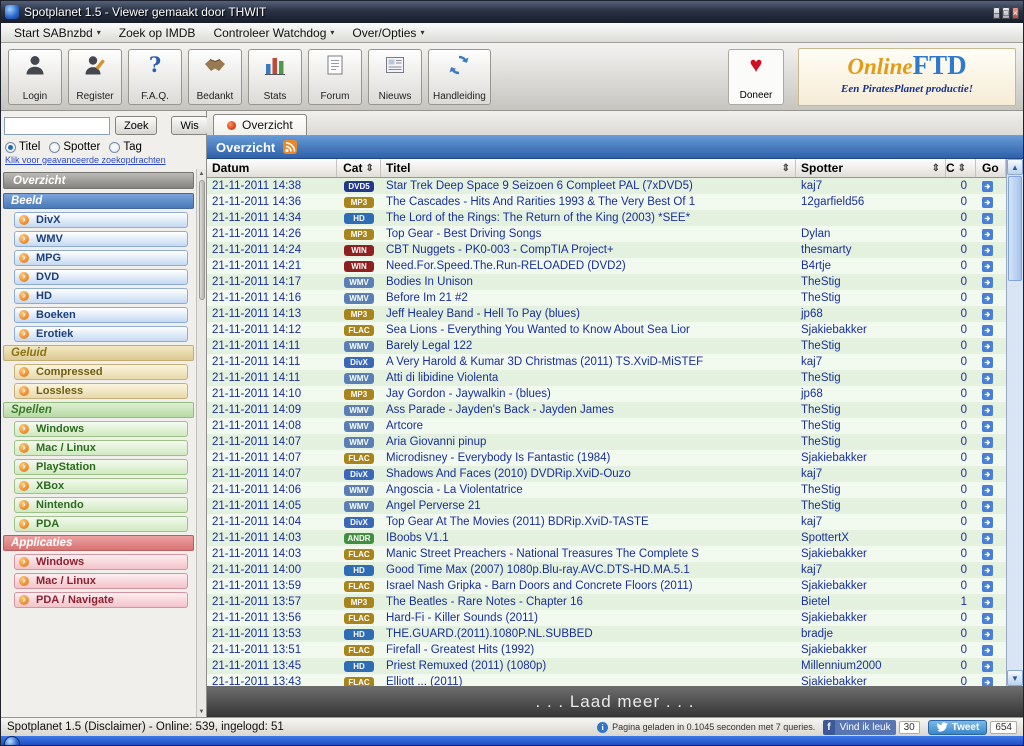  What do you see at coordinates (1015, 12) in the screenshot?
I see `close-button: ×` at bounding box center [1015, 12].